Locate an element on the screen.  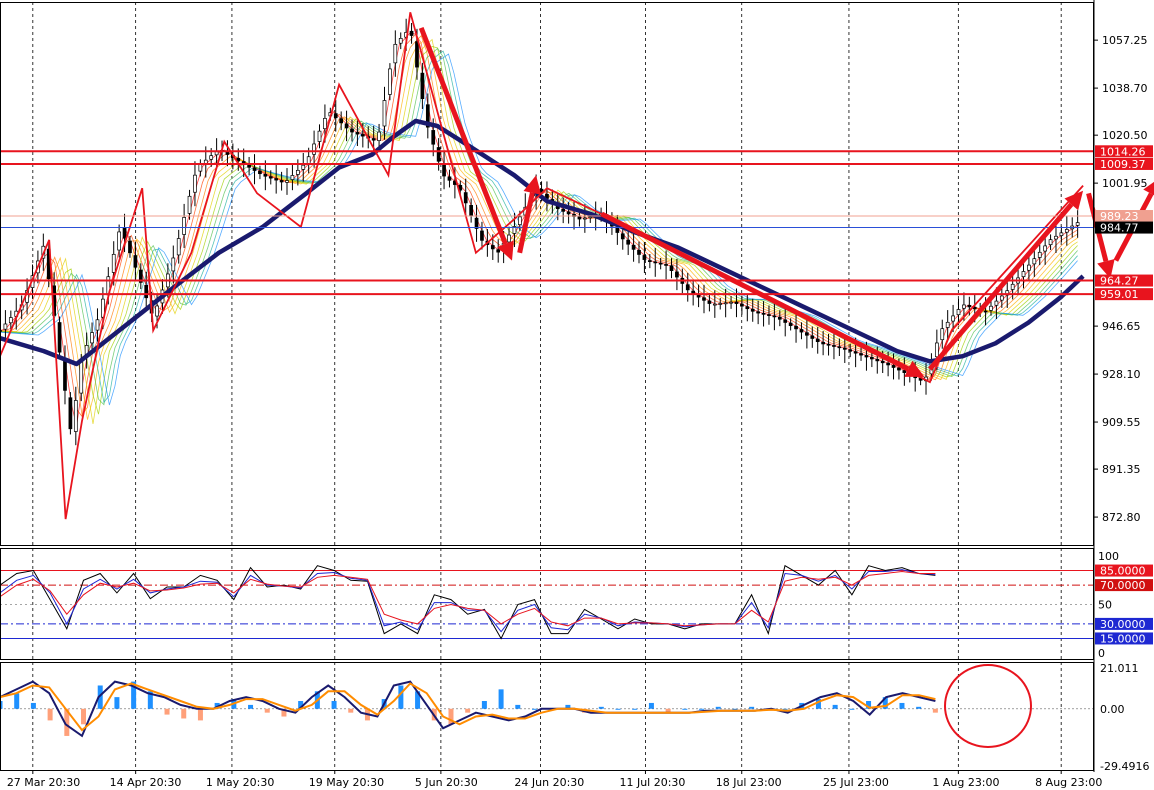
x-tick-label: 18 Jul 23:00 is located at coordinates (749, 782).